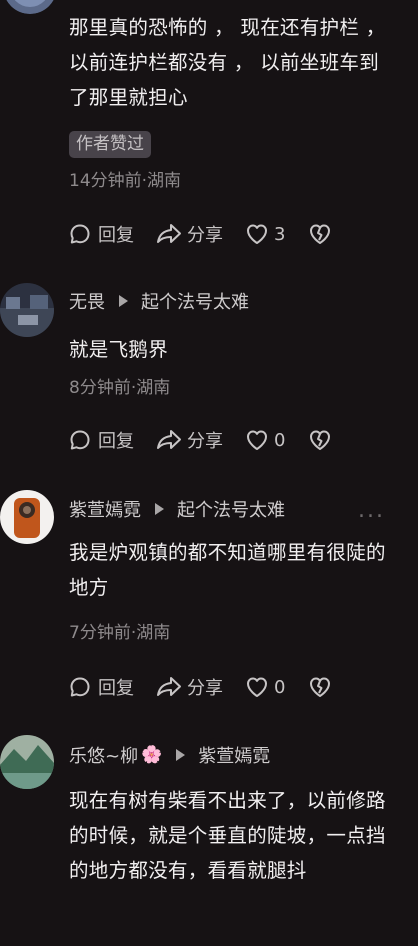  I want to click on comment-text: 我是炉观镇的都不知道哪里有很陡的地方, so click(227, 570).